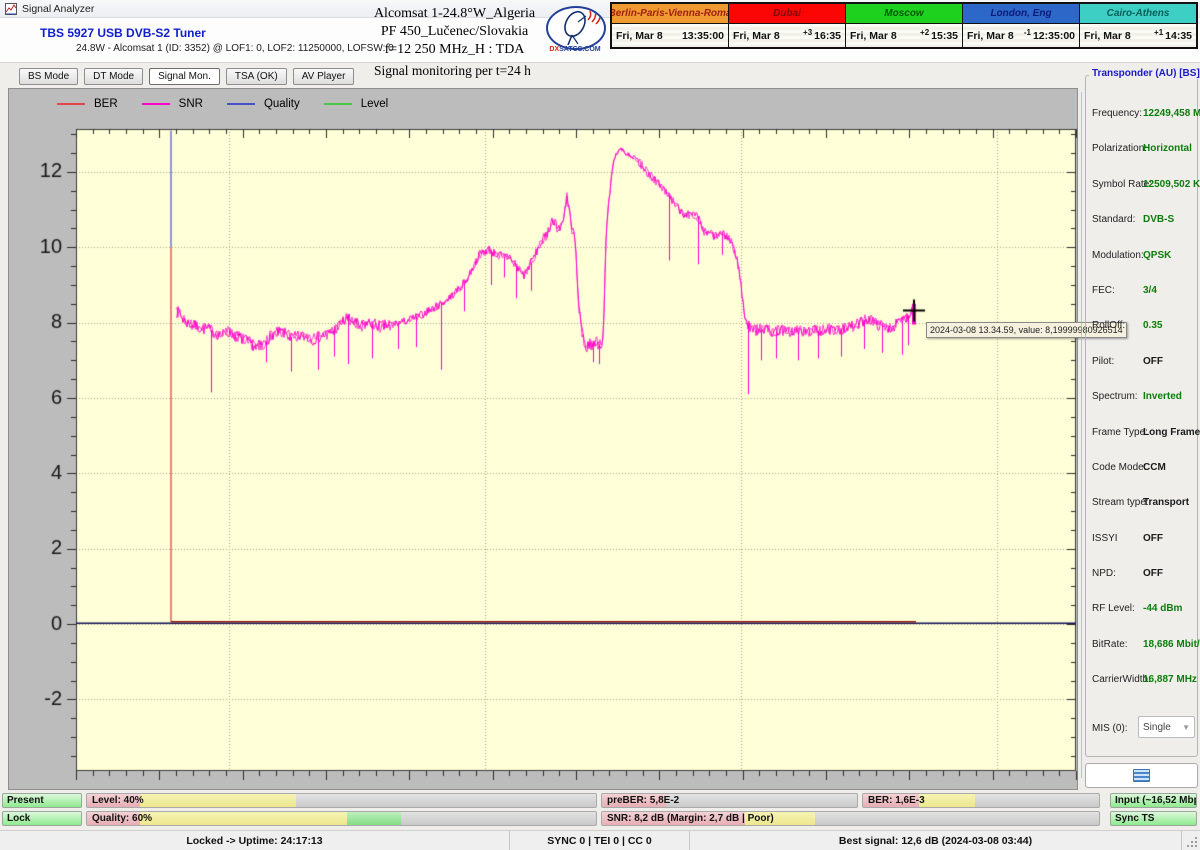 The image size is (1200, 850). Describe the element at coordinates (1021, 35) in the screenshot. I see `clock-time-row: Fri, Mar 8 -1 12:35:00` at that location.